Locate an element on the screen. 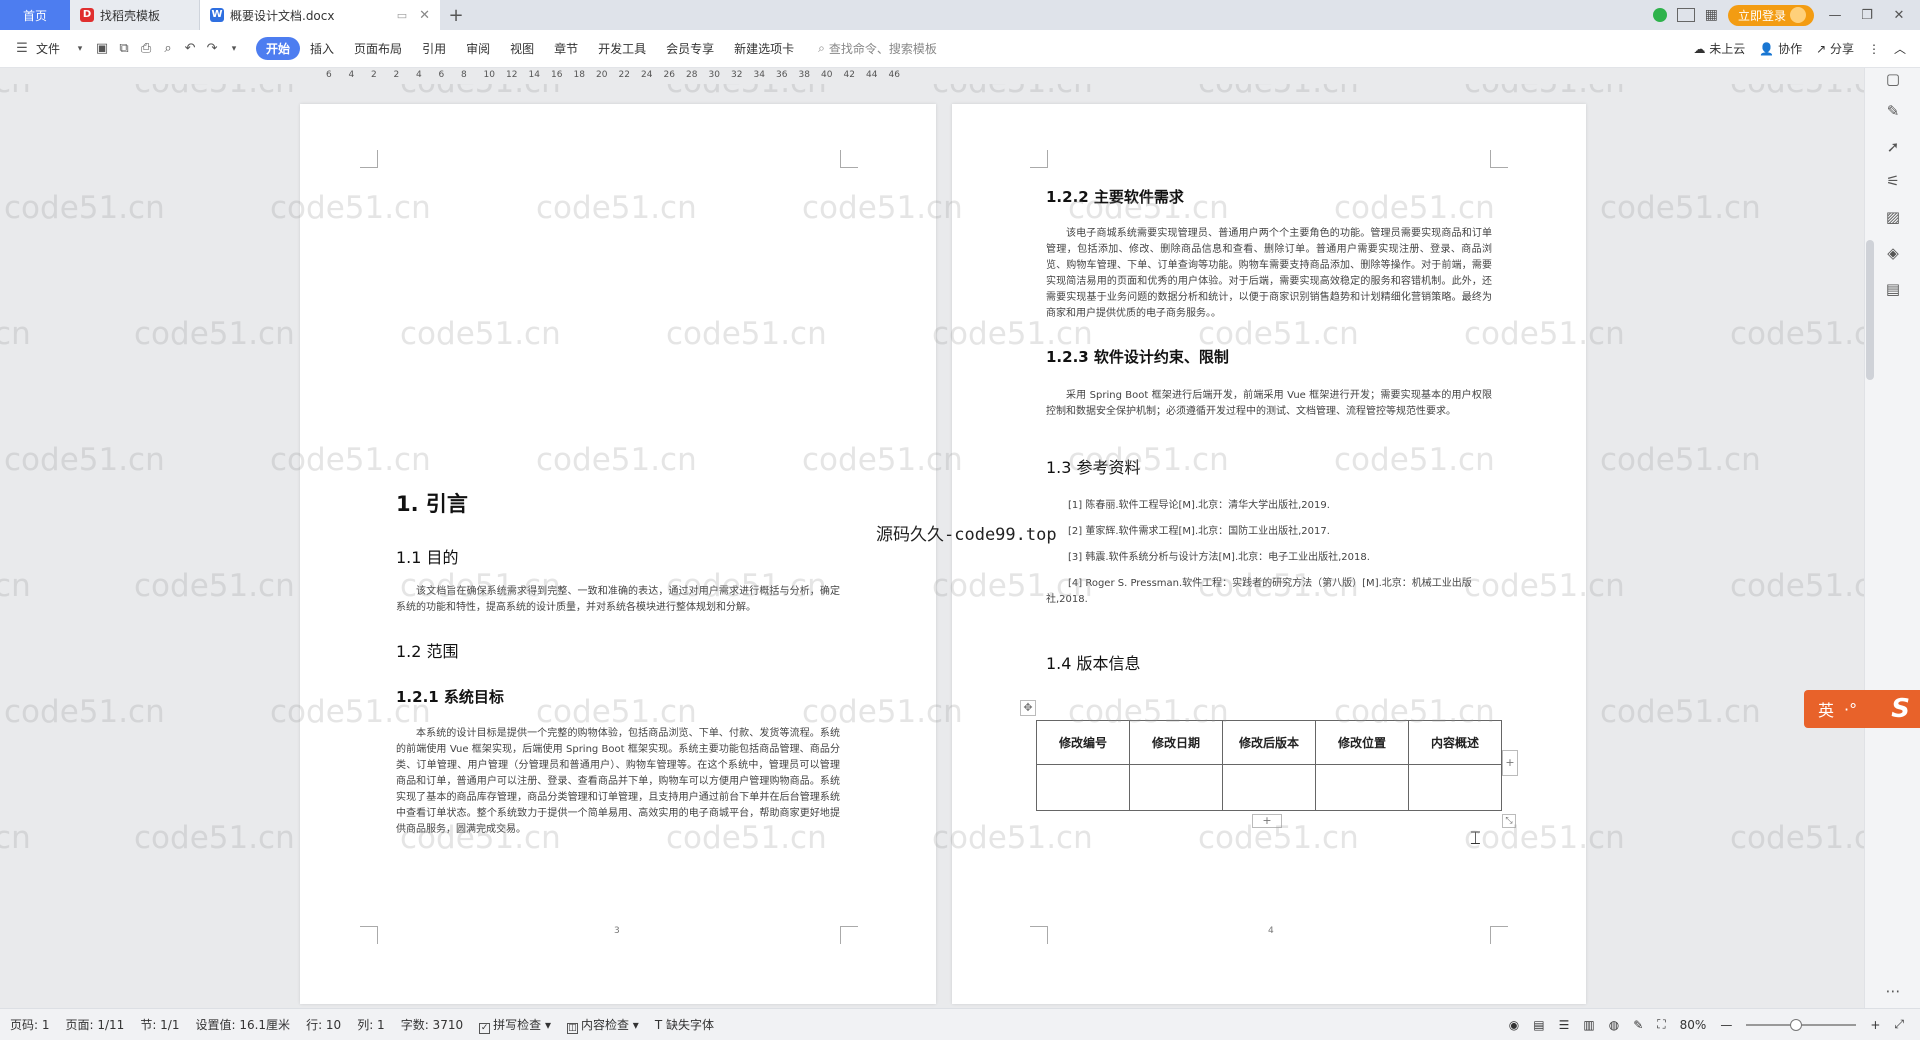 The image size is (1920, 1040). content-check-icon: ◫ is located at coordinates (572, 1028).